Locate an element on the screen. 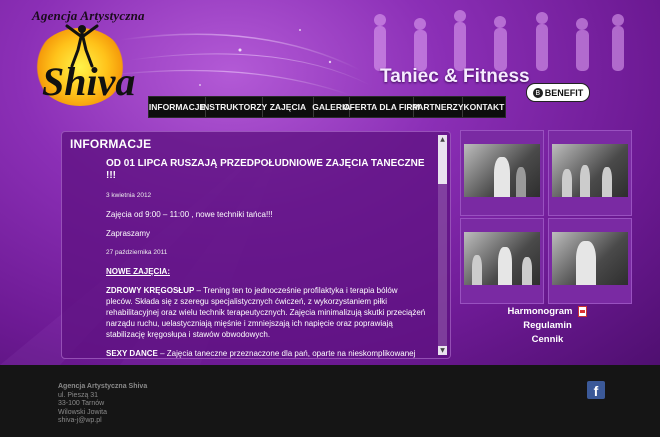 The height and width of the screenshot is (437, 660). facebook-icon: f is located at coordinates (596, 390).